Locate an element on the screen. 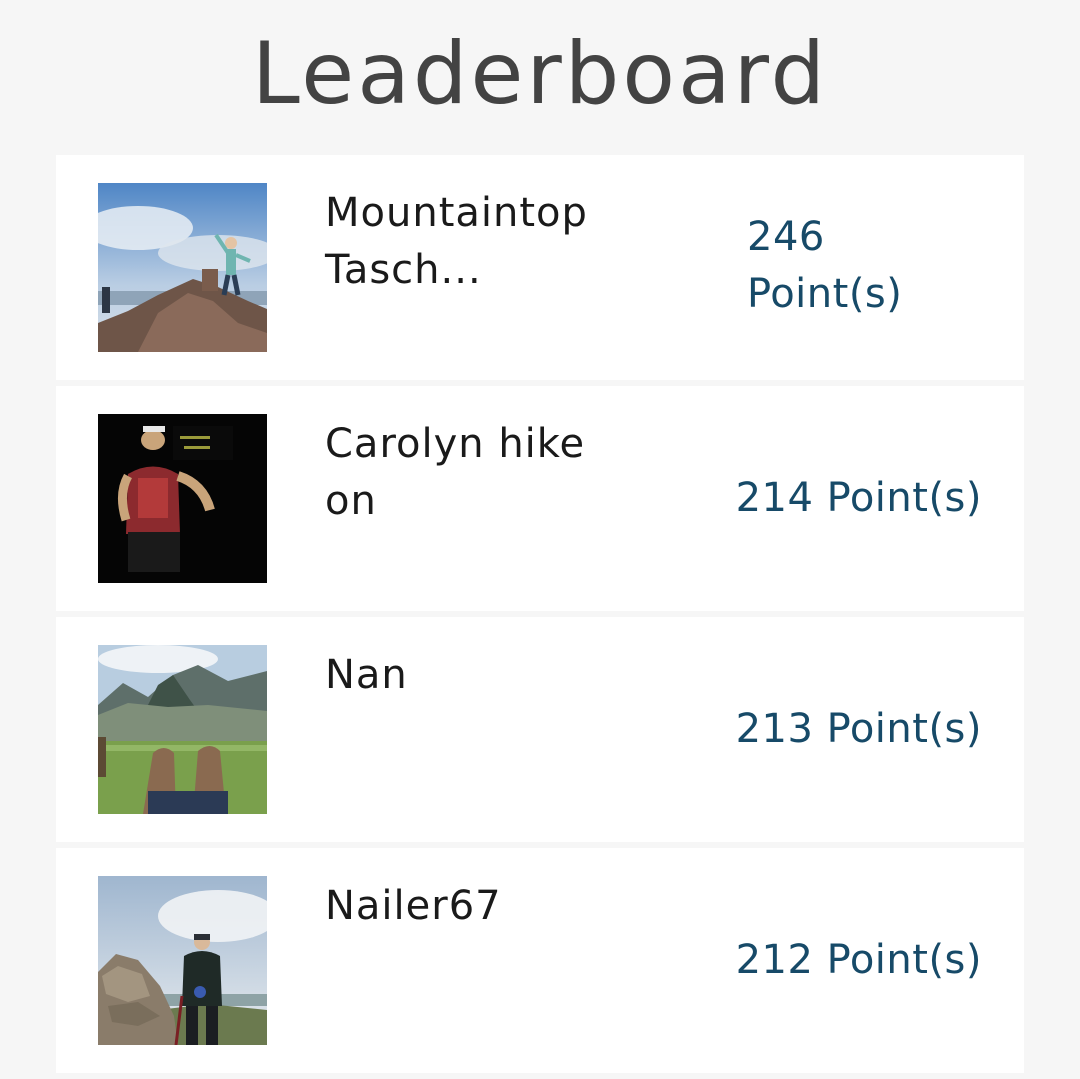  hiker-on-summit-photo-icon is located at coordinates (182, 267).